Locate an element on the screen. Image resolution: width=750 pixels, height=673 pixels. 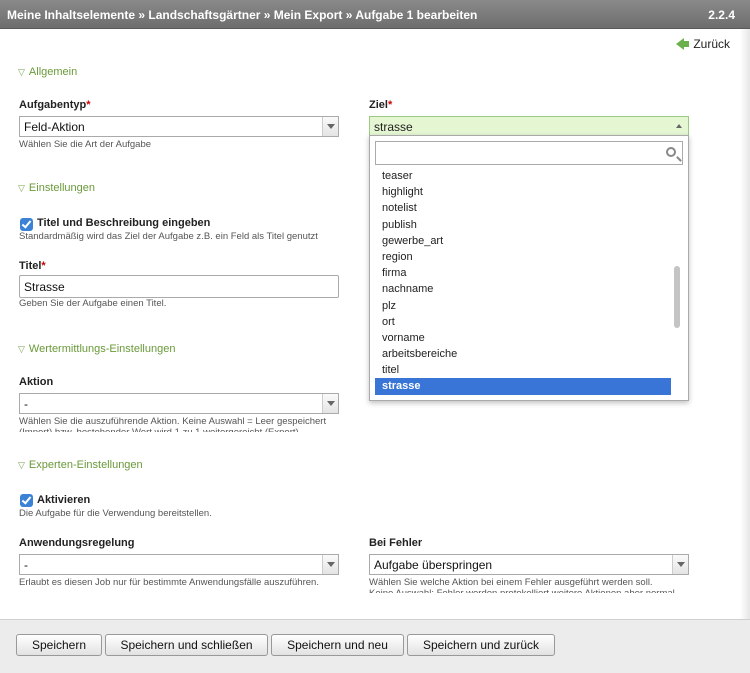
ziel-option: nachname is located at coordinates (523, 289).